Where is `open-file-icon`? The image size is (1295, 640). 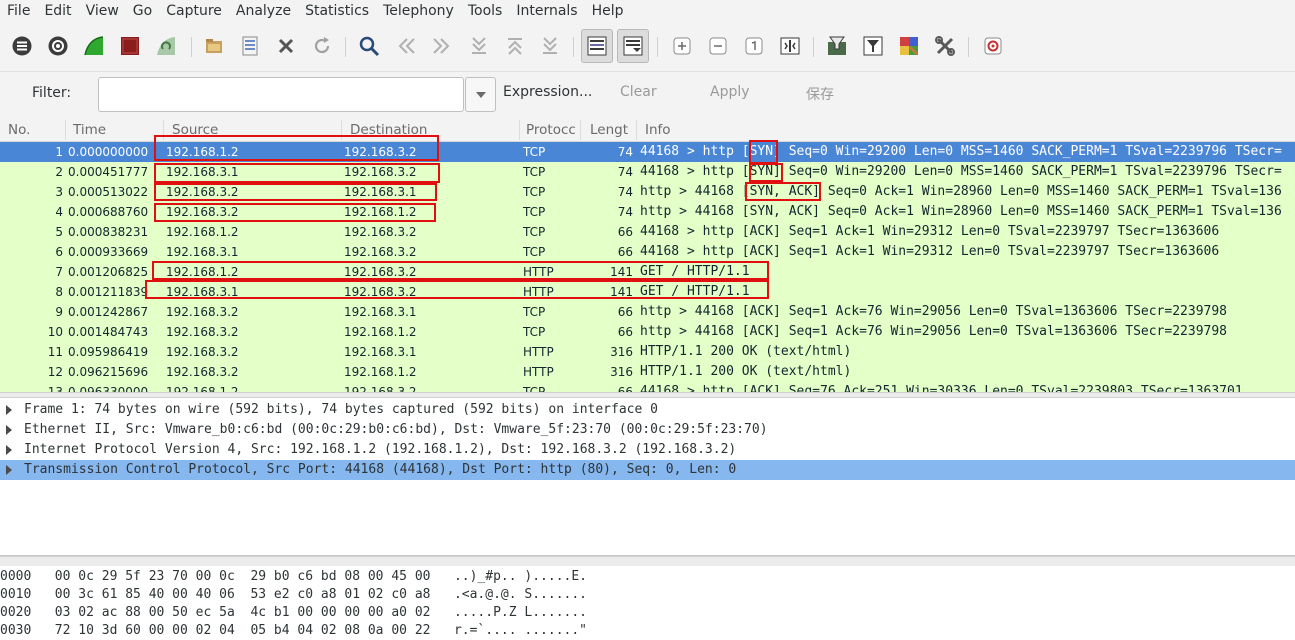
open-file-icon is located at coordinates (214, 46).